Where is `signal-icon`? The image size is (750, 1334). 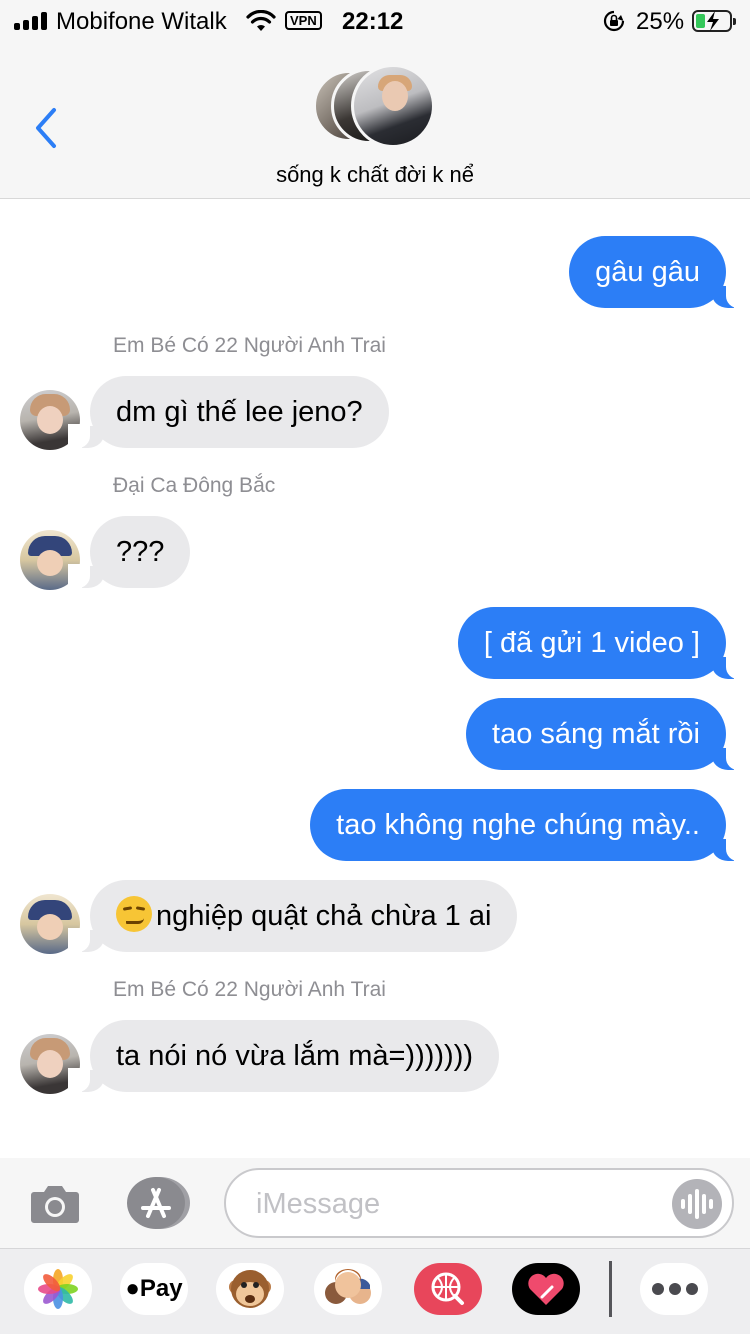 signal-icon is located at coordinates (31, 21).